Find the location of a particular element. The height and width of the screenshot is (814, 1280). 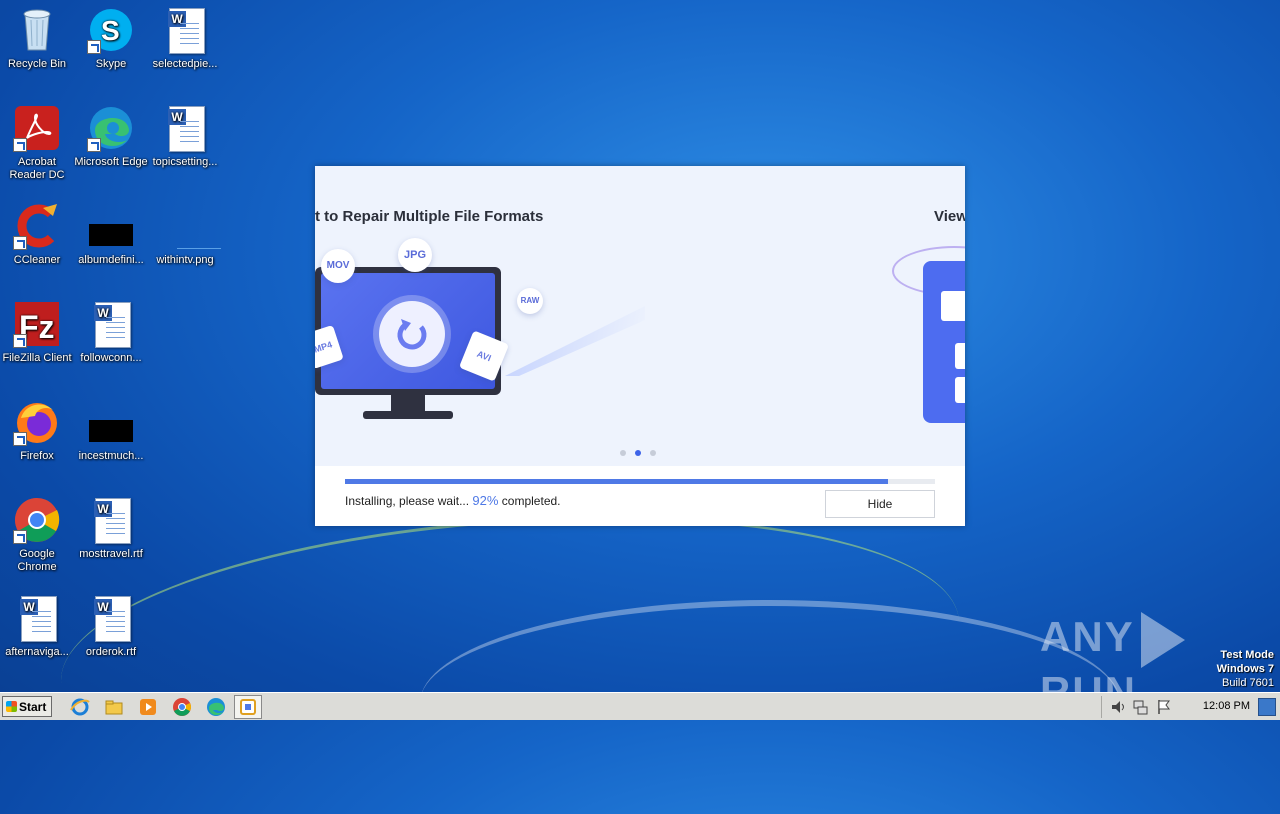

taskbar: Start 12:08 PM is located at coordinates (640, 706).